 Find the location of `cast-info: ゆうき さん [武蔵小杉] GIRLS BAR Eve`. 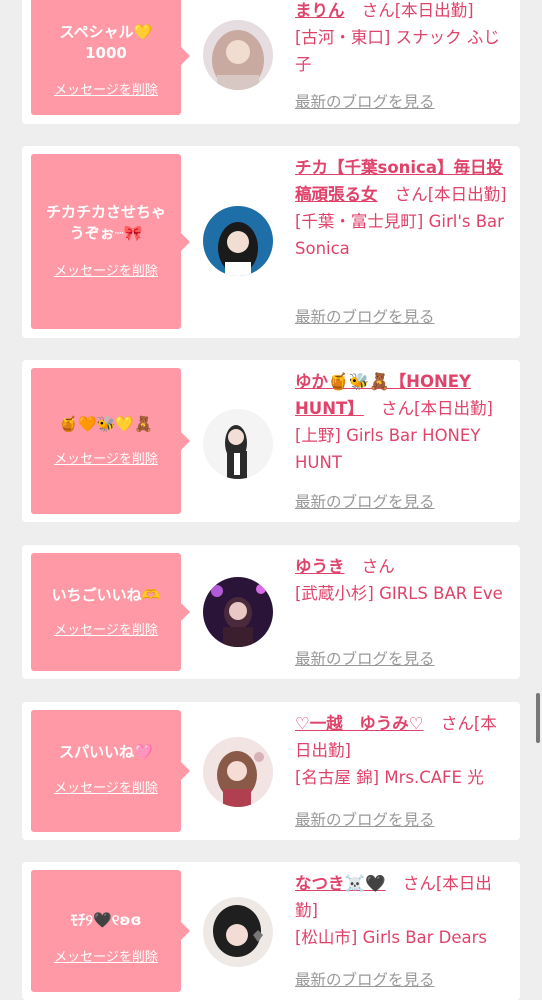

cast-info: ゆうき さん [武蔵小杉] GIRLS BAR Eve is located at coordinates (404, 580).